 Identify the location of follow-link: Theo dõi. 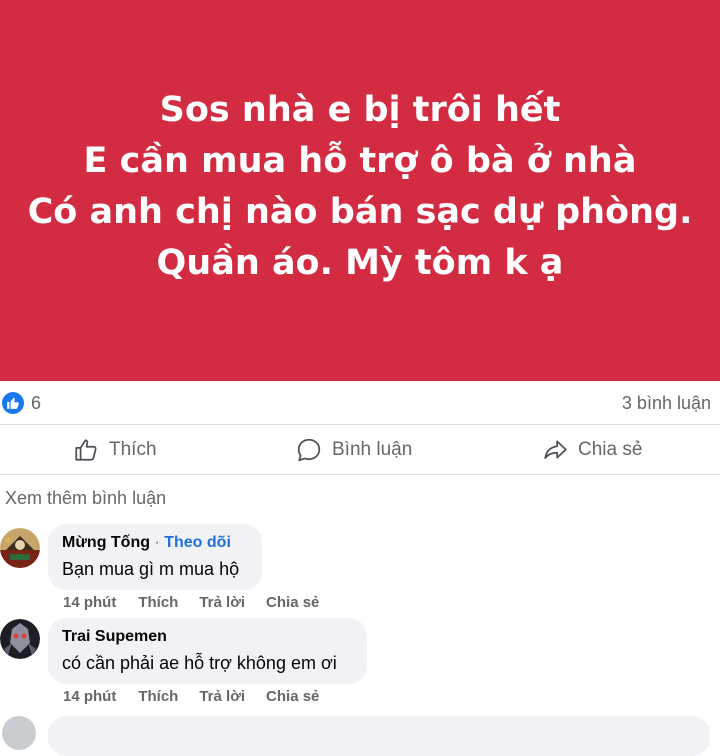
(197, 542).